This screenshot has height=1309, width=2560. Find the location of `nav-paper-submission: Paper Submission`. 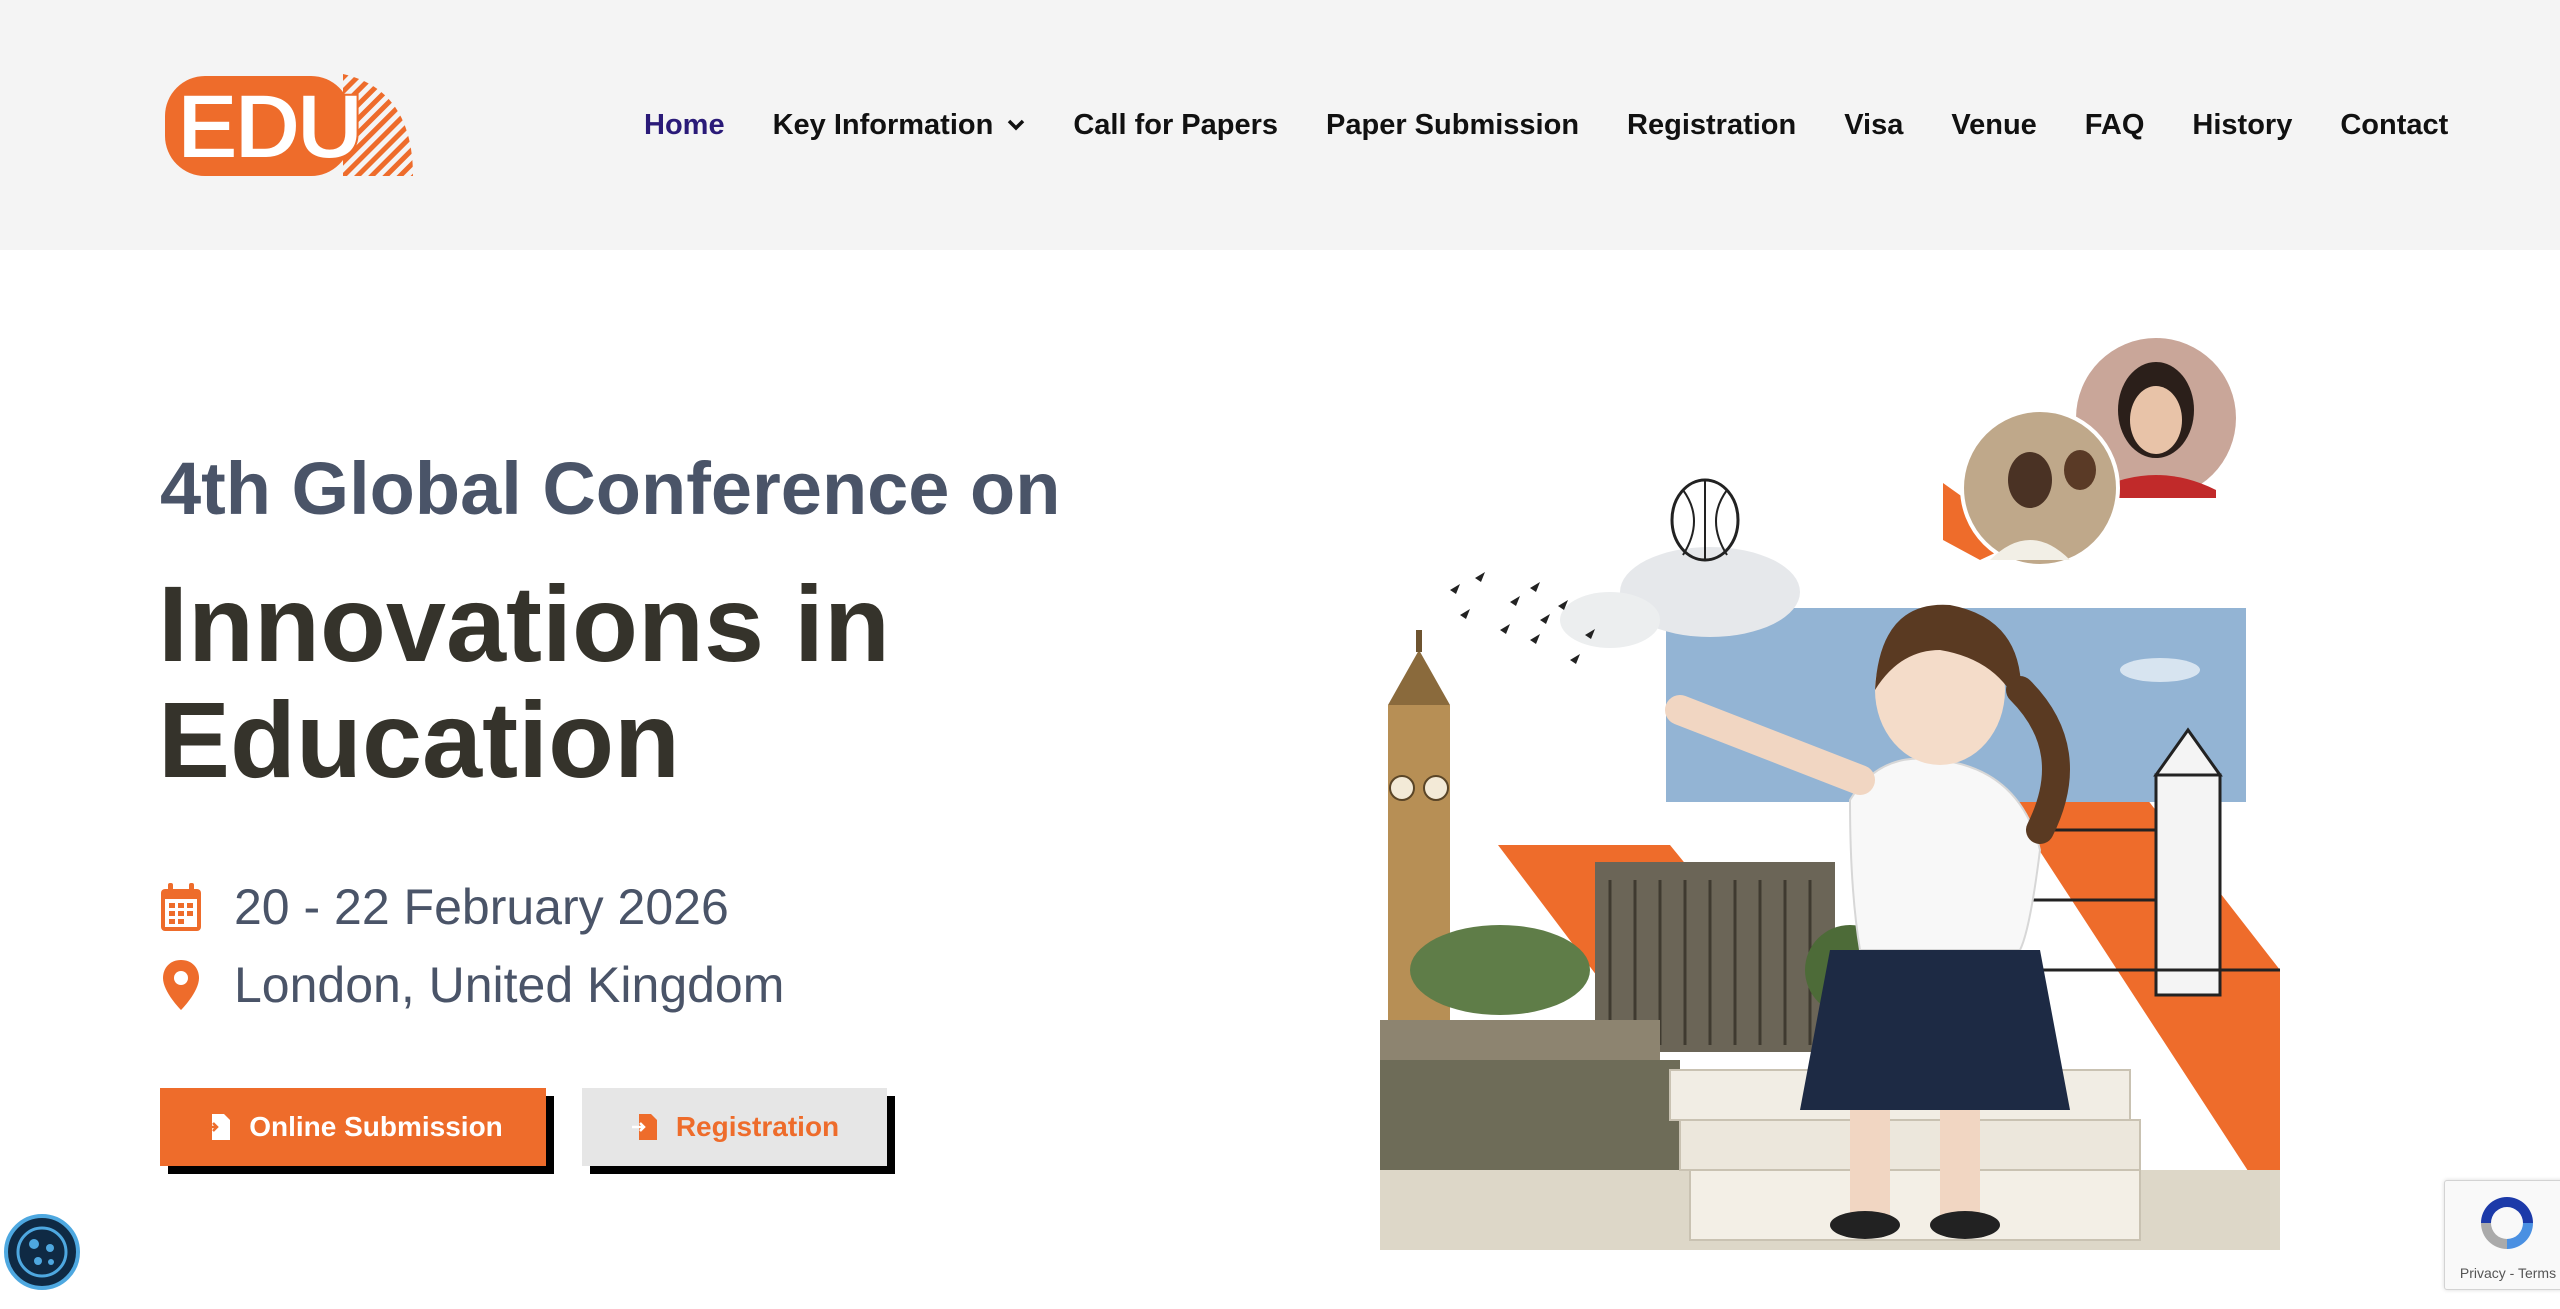

nav-paper-submission: Paper Submission is located at coordinates (1452, 125).